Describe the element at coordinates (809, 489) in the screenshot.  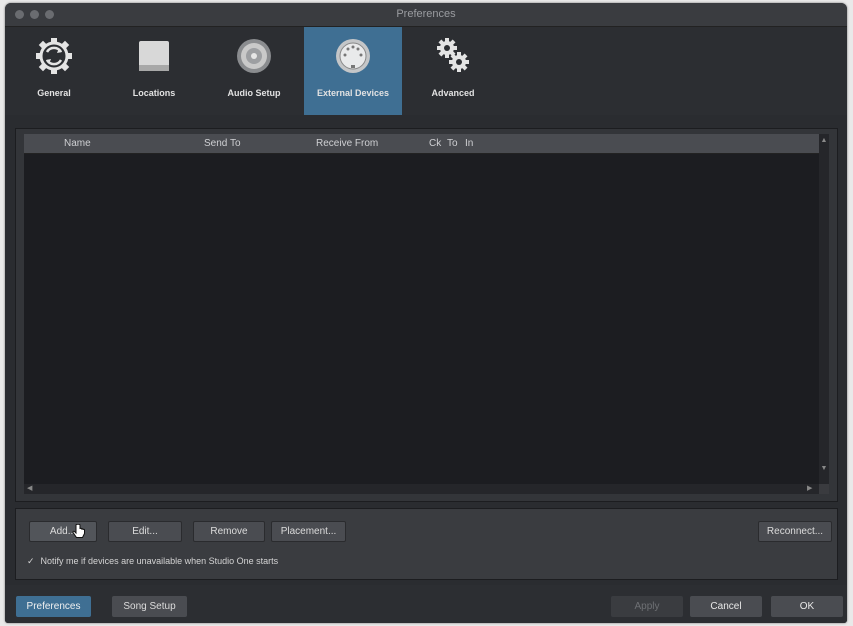
I see `scroll-right-arrow-icon: ▶` at that location.